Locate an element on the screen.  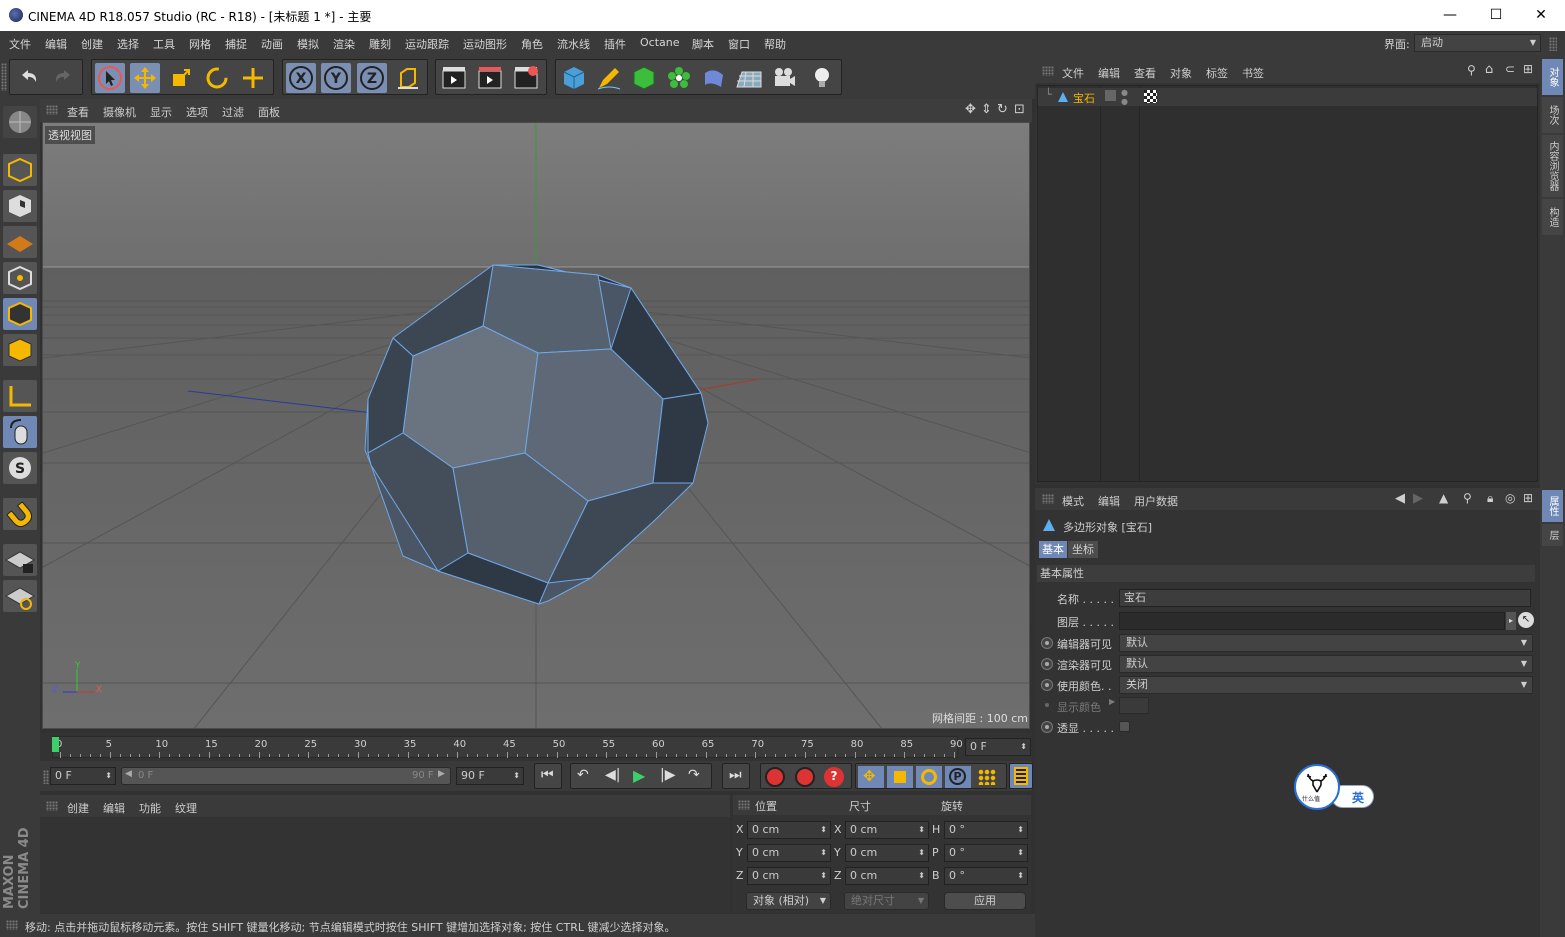
snap-button is located at coordinates (20, 514).